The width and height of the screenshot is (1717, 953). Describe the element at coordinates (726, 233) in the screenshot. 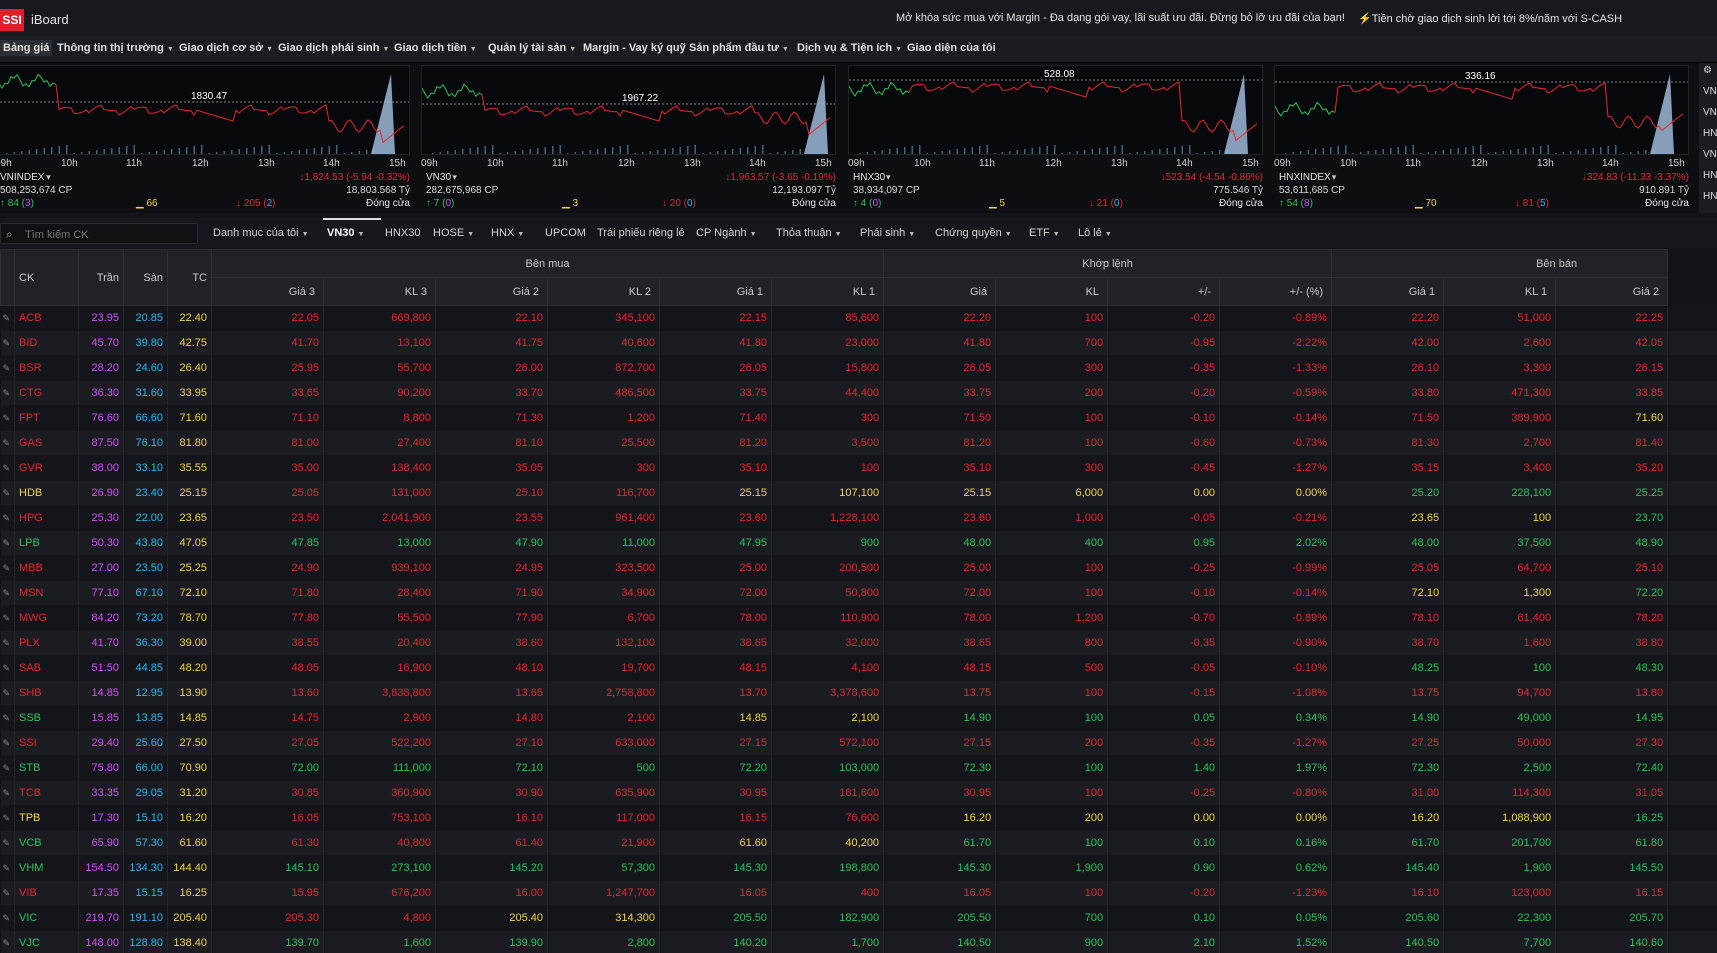

I see `tab-7: CP Ngành ▼` at that location.